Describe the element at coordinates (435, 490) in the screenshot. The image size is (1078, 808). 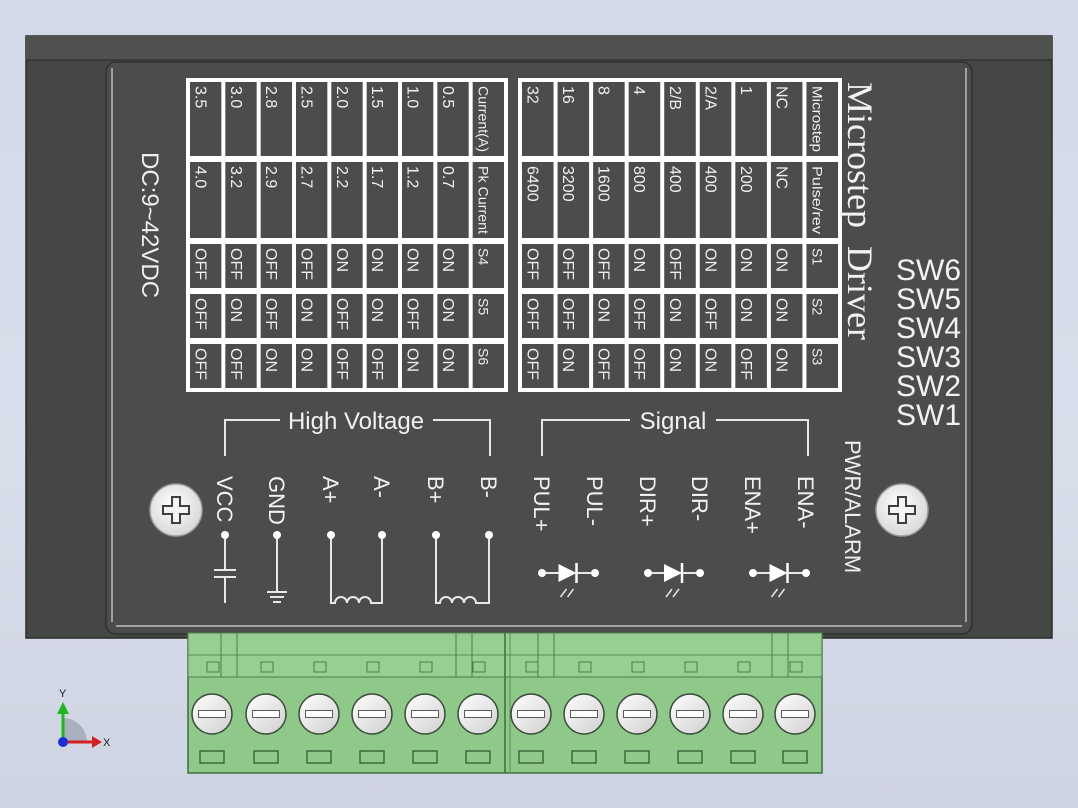
I see `terminal-label-4: B+` at that location.